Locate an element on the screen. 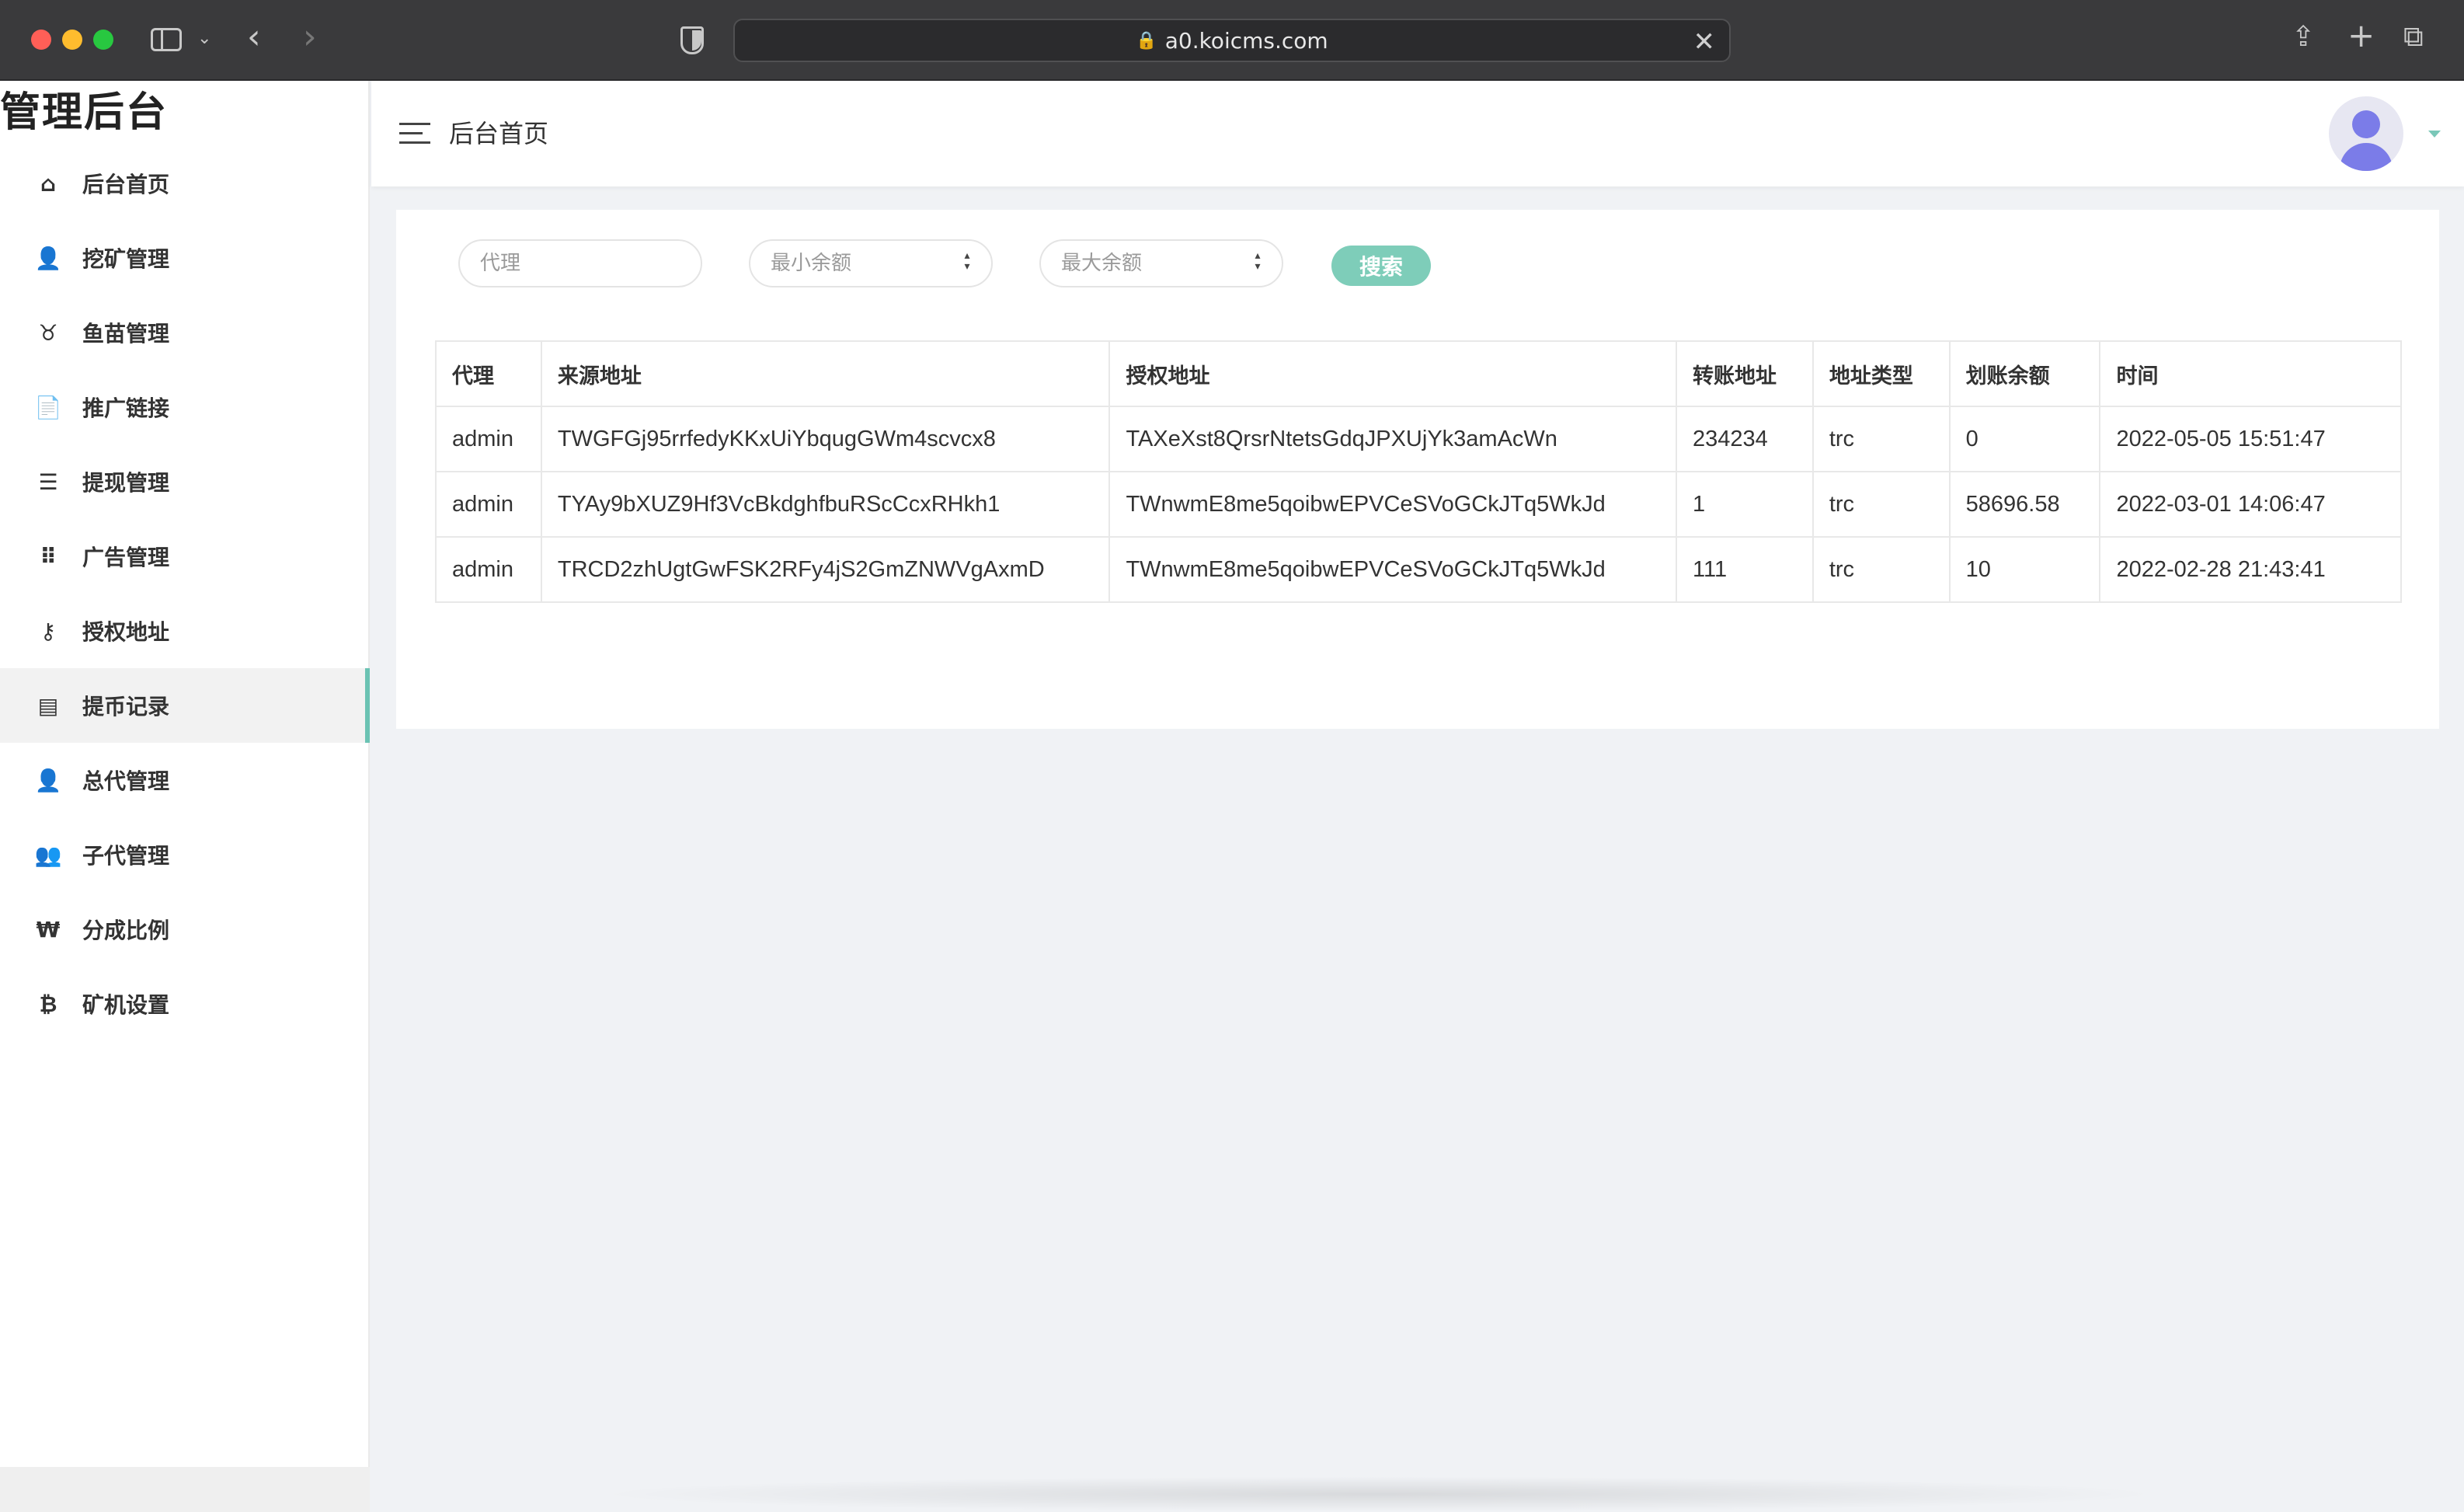 The image size is (2464, 1512). table-cell: TWGFGj95rrfedyKKxUiYbqugGWm4scvcx8 is located at coordinates (825, 439).